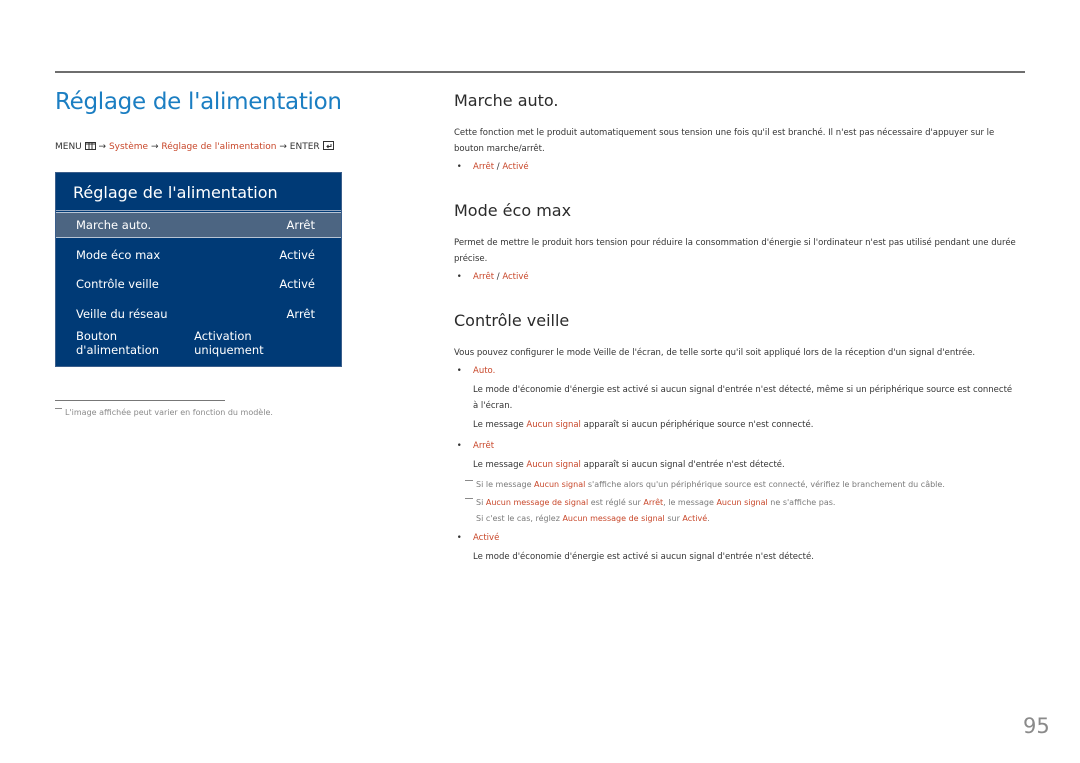 Image resolution: width=1080 pixels, height=763 pixels. I want to click on osd-title: Réglage de l'alimentation, so click(175, 192).